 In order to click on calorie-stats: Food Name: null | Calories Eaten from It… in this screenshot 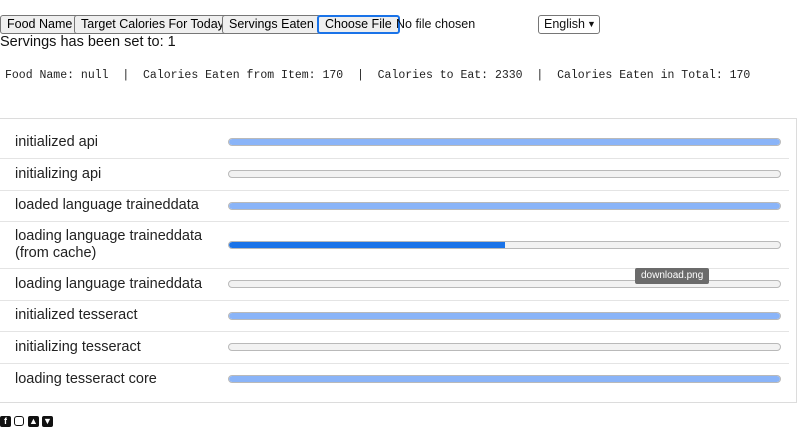, I will do `click(378, 75)`.